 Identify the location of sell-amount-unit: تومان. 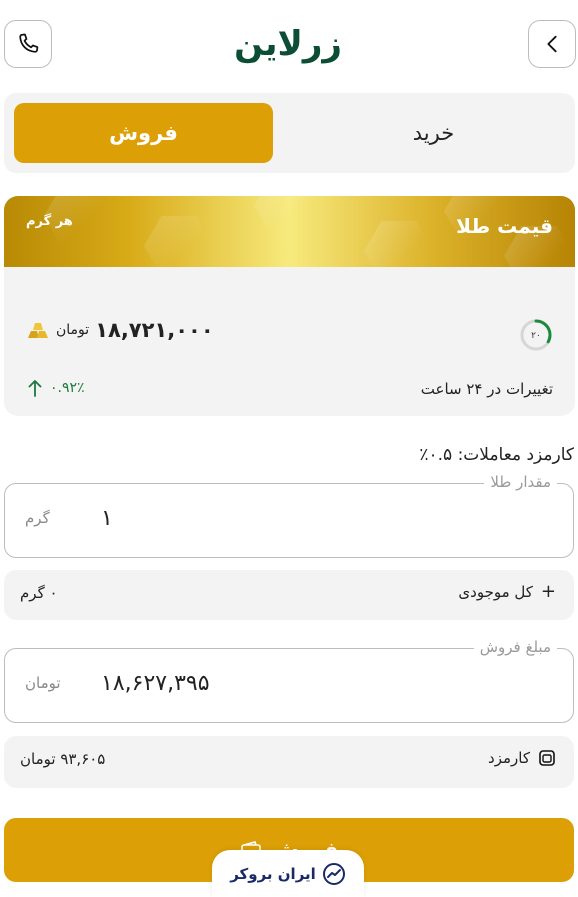
(43, 683).